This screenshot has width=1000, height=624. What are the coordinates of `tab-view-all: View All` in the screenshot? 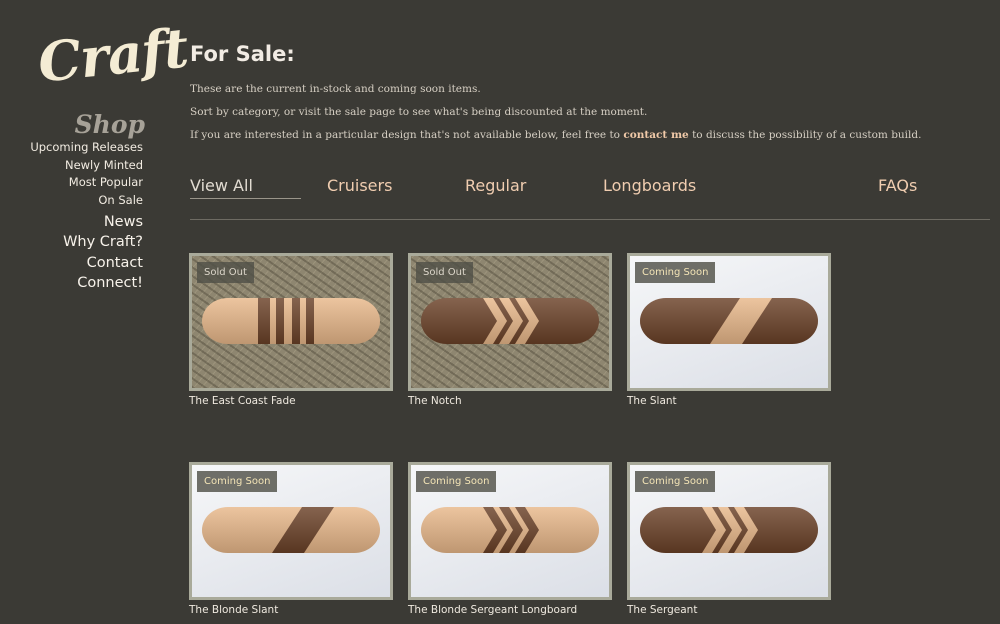 It's located at (245, 187).